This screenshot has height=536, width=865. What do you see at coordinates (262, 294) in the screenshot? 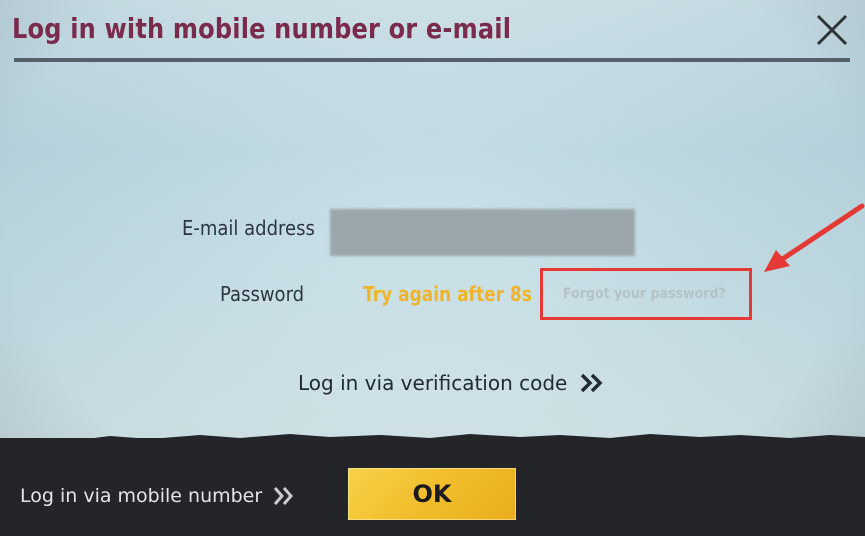
I see `password-label: Password` at bounding box center [262, 294].